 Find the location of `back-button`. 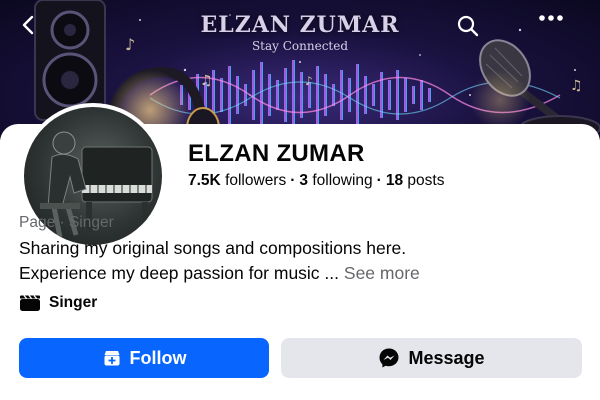

back-button is located at coordinates (36, 32).